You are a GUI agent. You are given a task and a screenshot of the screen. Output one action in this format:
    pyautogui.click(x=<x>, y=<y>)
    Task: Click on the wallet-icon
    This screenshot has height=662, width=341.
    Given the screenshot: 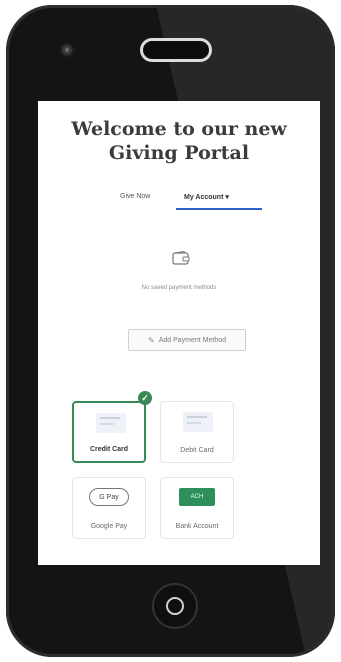 What is the action you would take?
    pyautogui.click(x=181, y=258)
    